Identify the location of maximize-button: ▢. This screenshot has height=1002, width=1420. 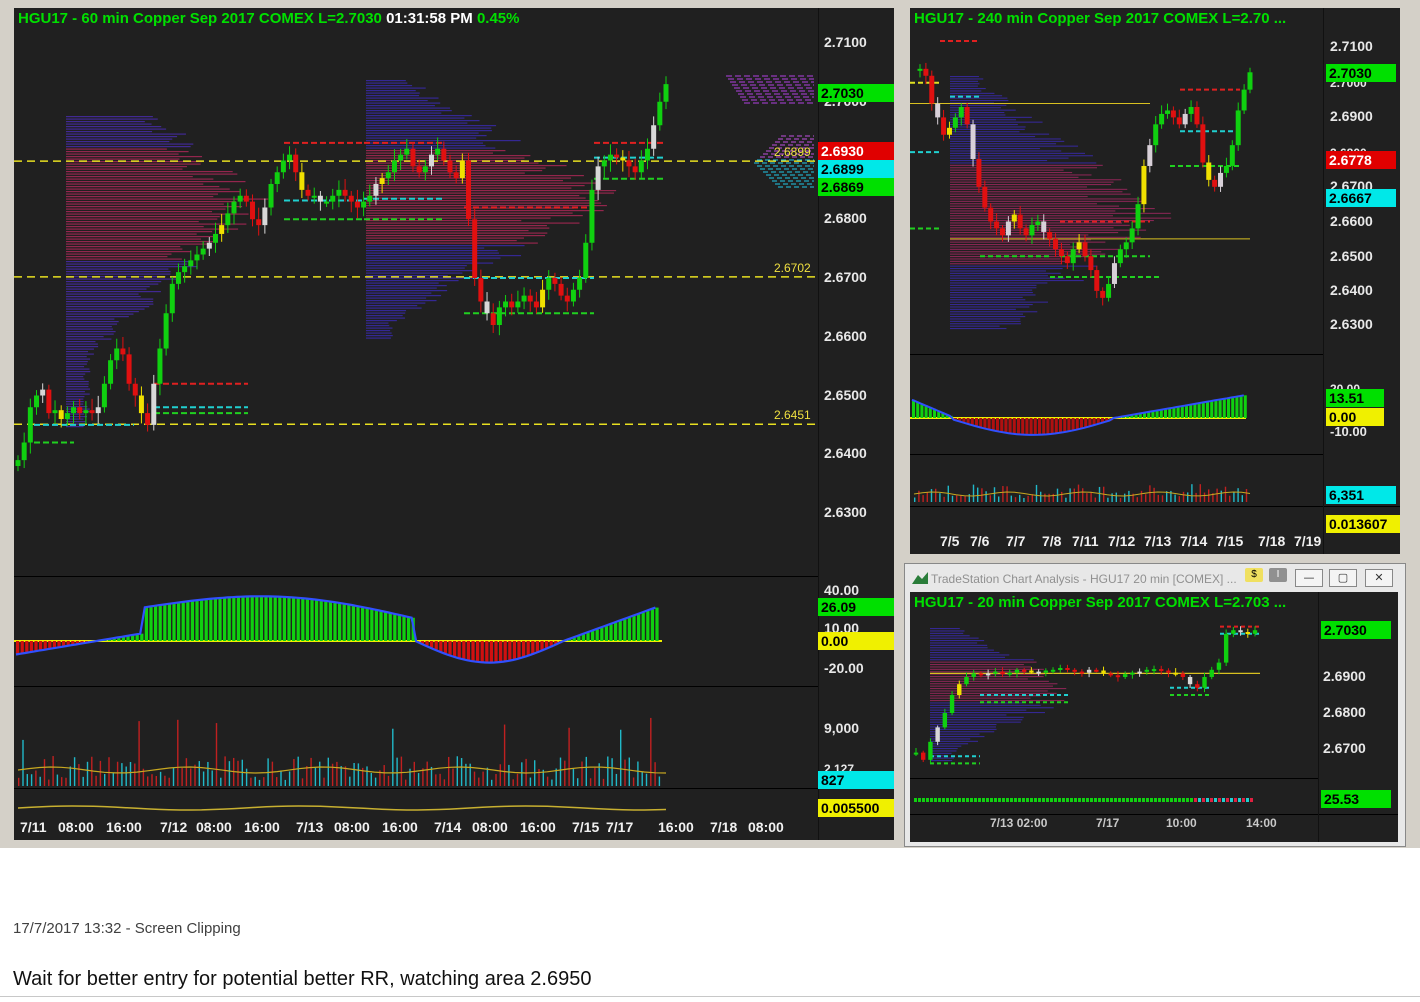
(1343, 578).